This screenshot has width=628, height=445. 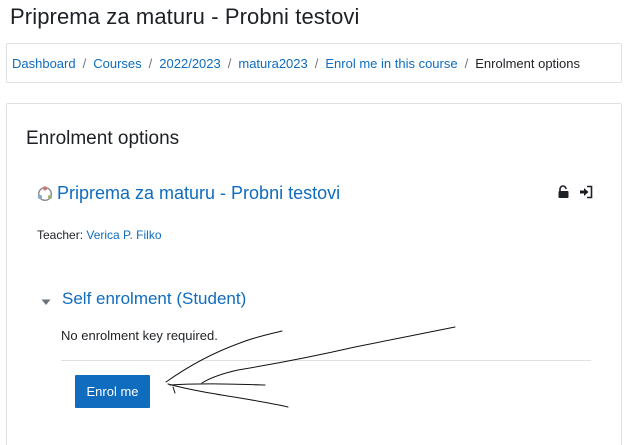 What do you see at coordinates (528, 63) in the screenshot?
I see `breadcrumb-current: Enrolment options` at bounding box center [528, 63].